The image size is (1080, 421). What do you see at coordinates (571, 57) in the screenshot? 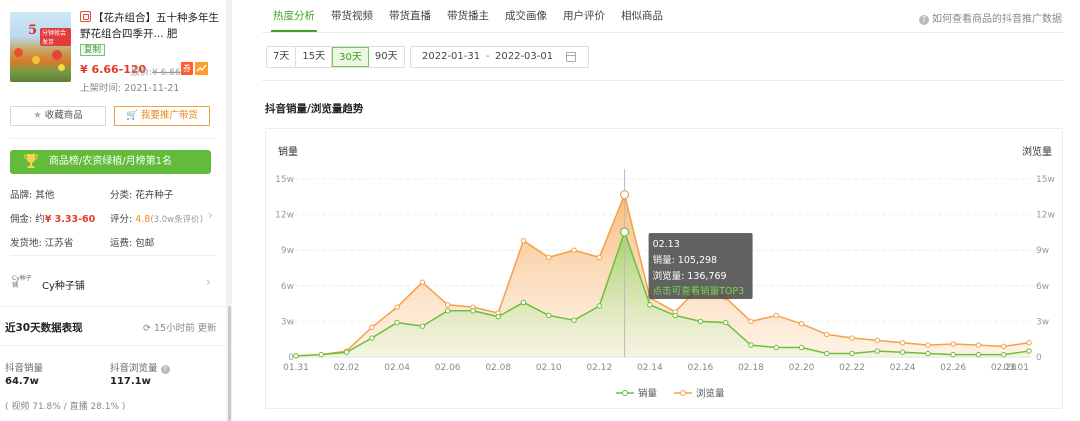
I see `calendar-icon` at bounding box center [571, 57].